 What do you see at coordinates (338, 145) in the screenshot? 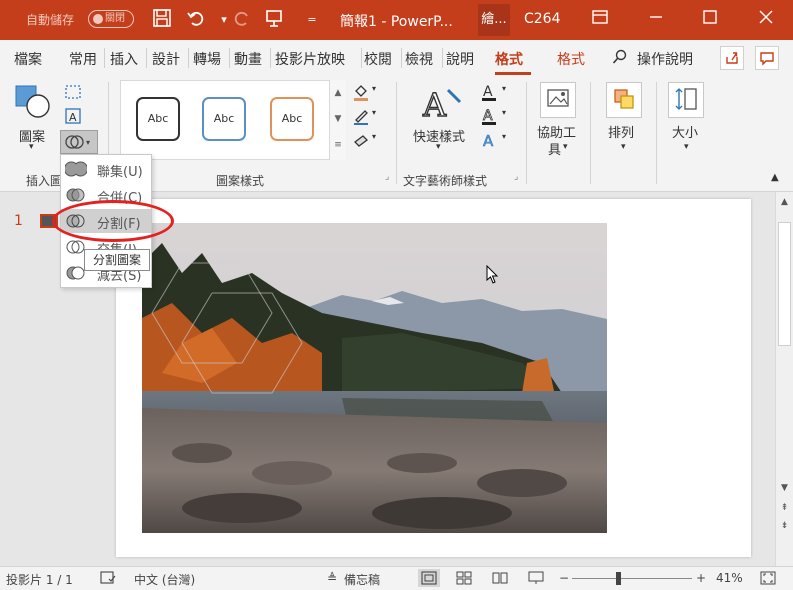
I see `gallery-more-icon: ≡` at bounding box center [338, 145].